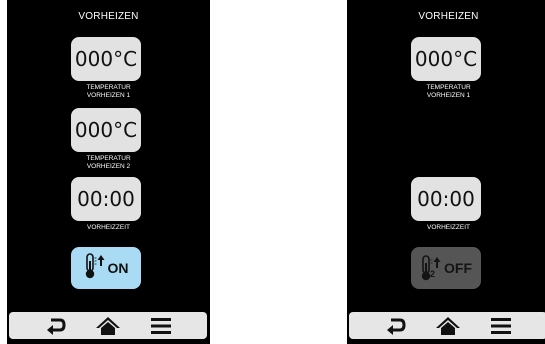 The width and height of the screenshot is (545, 344). What do you see at coordinates (458, 268) in the screenshot?
I see `toggle-label: OFF` at bounding box center [458, 268].